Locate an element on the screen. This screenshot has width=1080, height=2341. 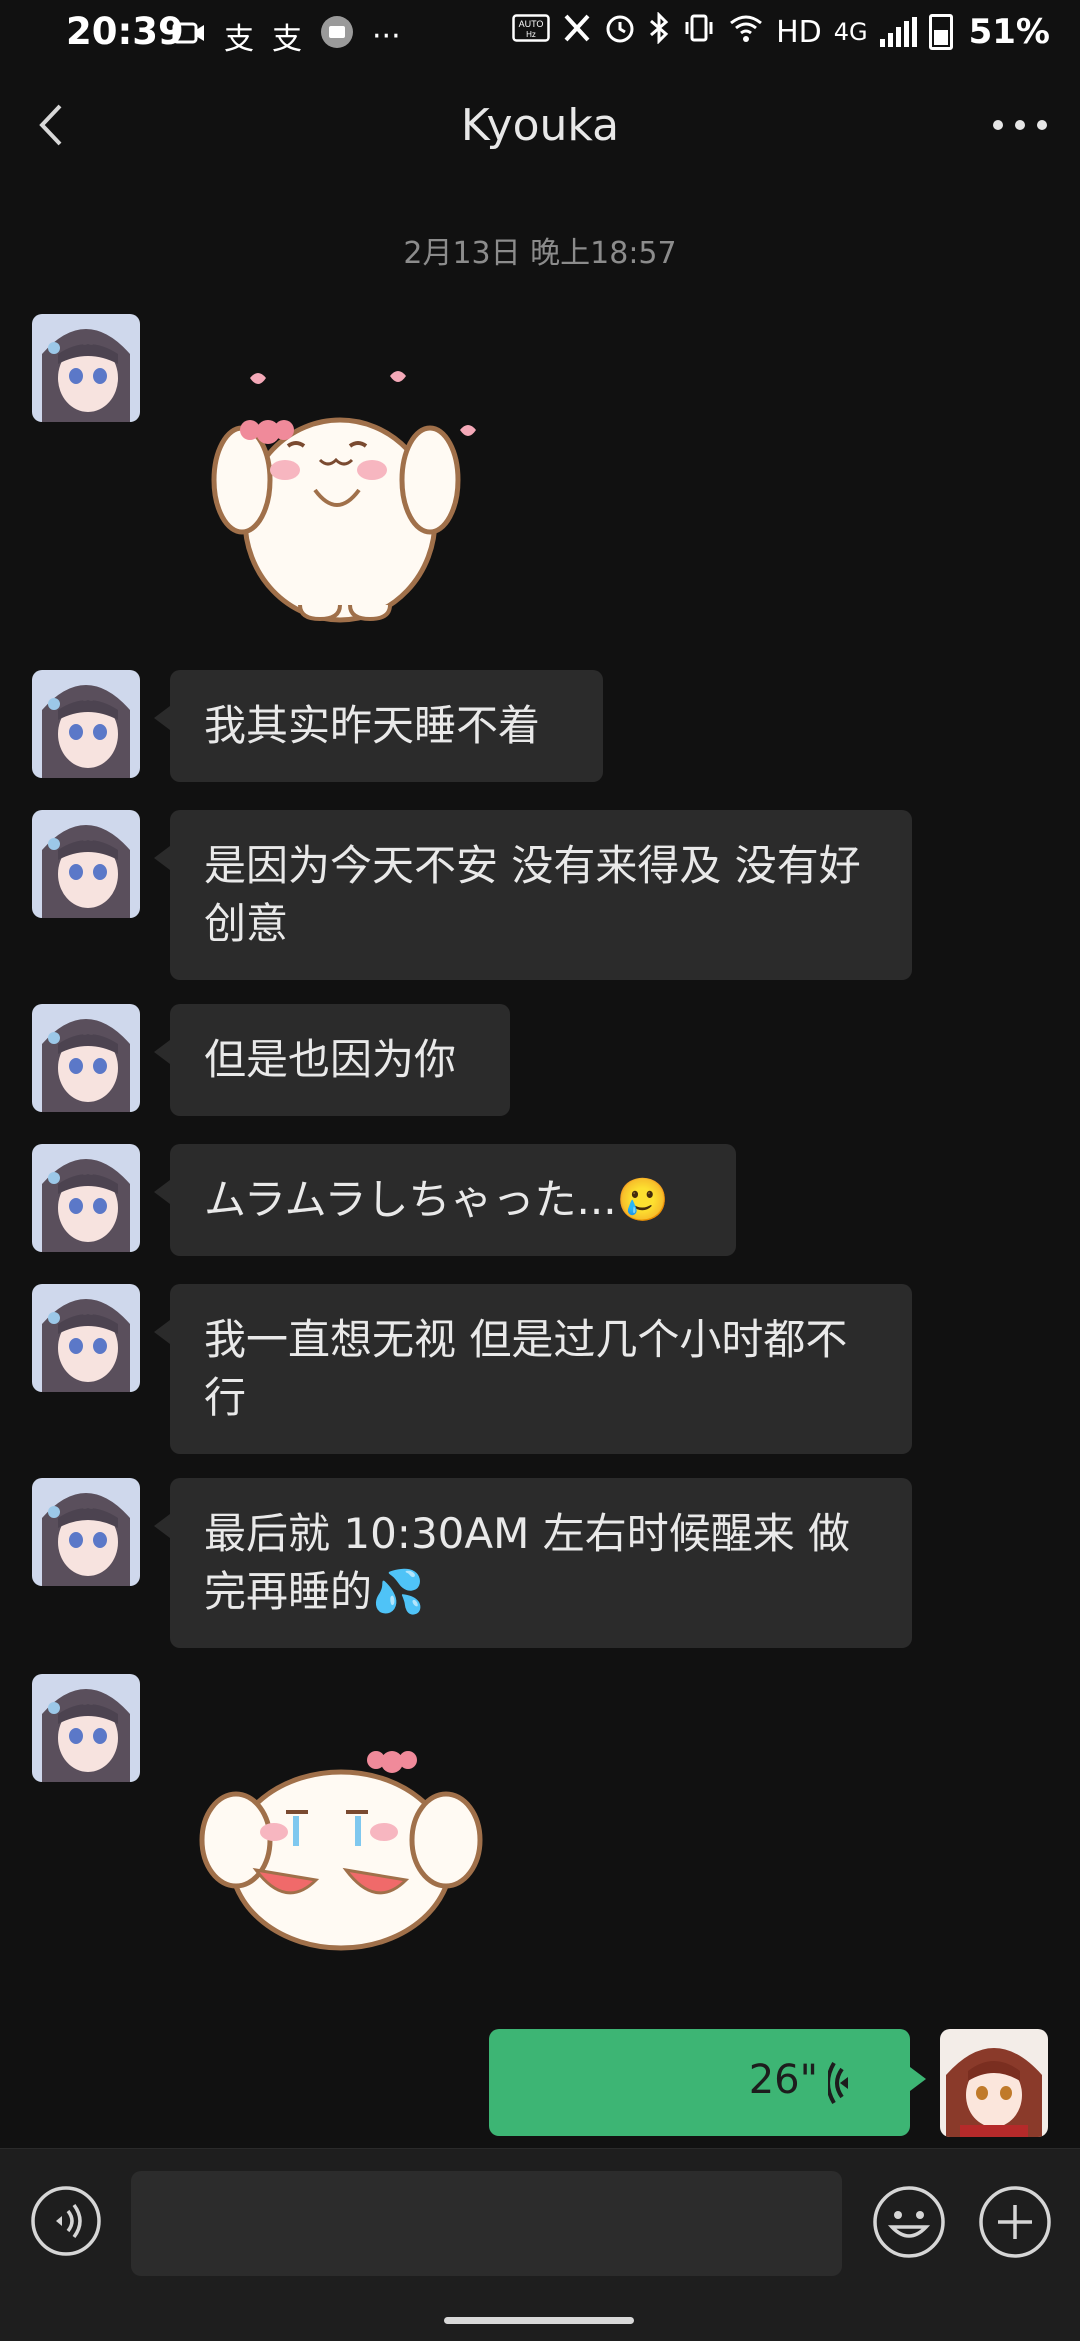
voice-duration: 26" is located at coordinates (783, 2080).